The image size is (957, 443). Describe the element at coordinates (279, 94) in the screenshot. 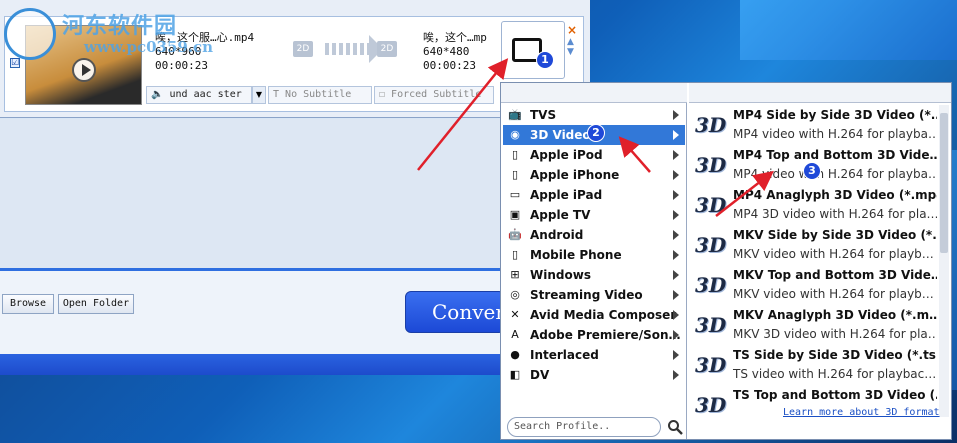

I see `text-icon: T` at that location.